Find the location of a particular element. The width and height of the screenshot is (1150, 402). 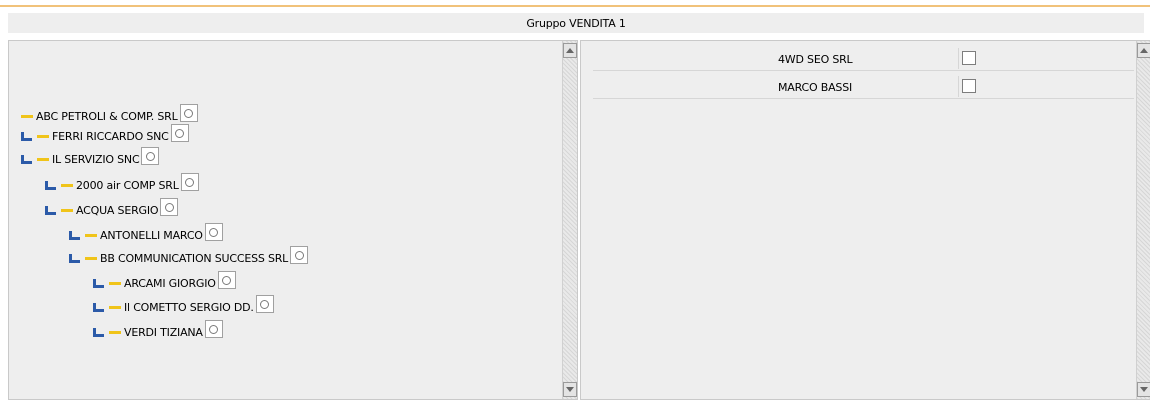

tree-item: ANTONELLI MARCO is located at coordinates (146, 233).